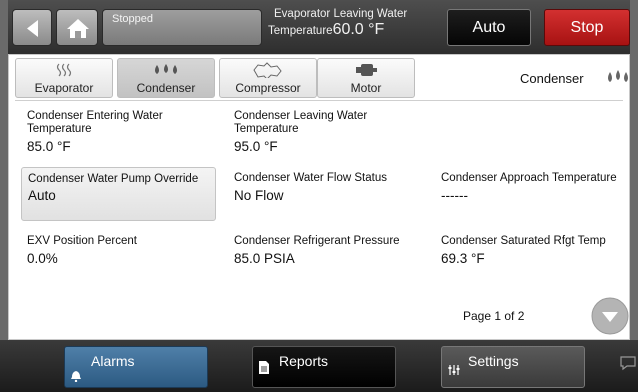 The height and width of the screenshot is (392, 638). Describe the element at coordinates (493, 361) in the screenshot. I see `settings-label: Settings` at that location.